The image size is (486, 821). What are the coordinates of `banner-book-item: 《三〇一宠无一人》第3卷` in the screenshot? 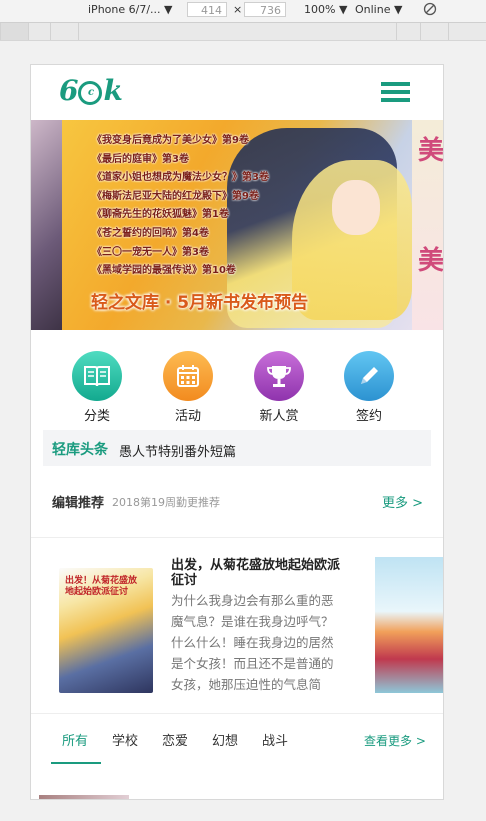 It's located at (150, 252).